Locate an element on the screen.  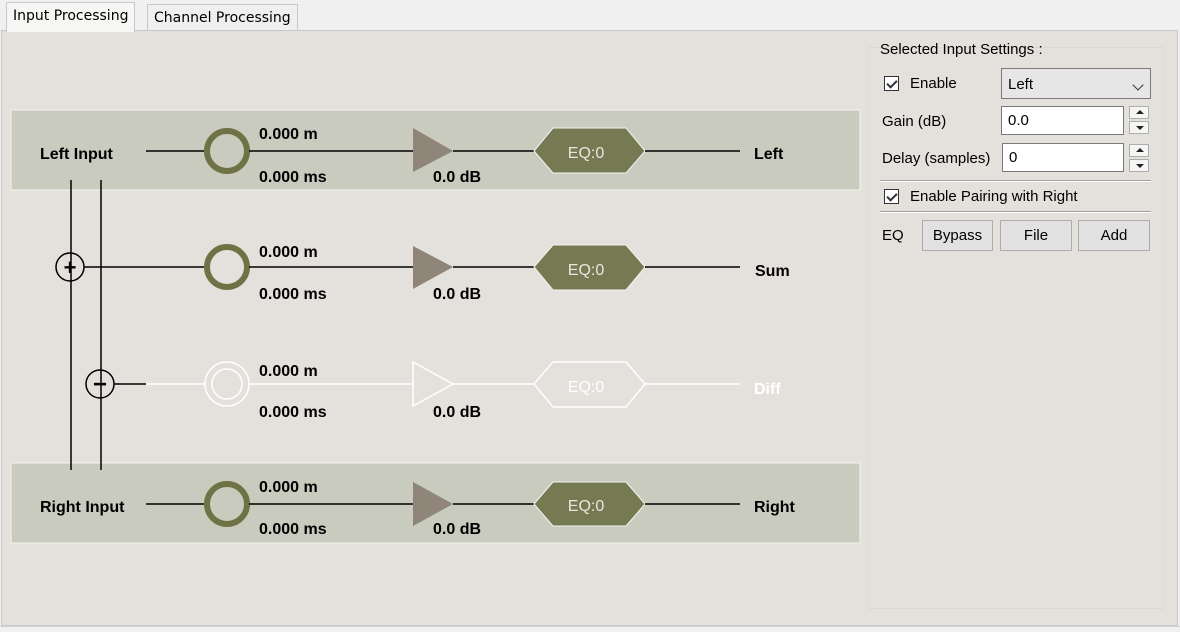
pairing-checkbox is located at coordinates (891, 196).